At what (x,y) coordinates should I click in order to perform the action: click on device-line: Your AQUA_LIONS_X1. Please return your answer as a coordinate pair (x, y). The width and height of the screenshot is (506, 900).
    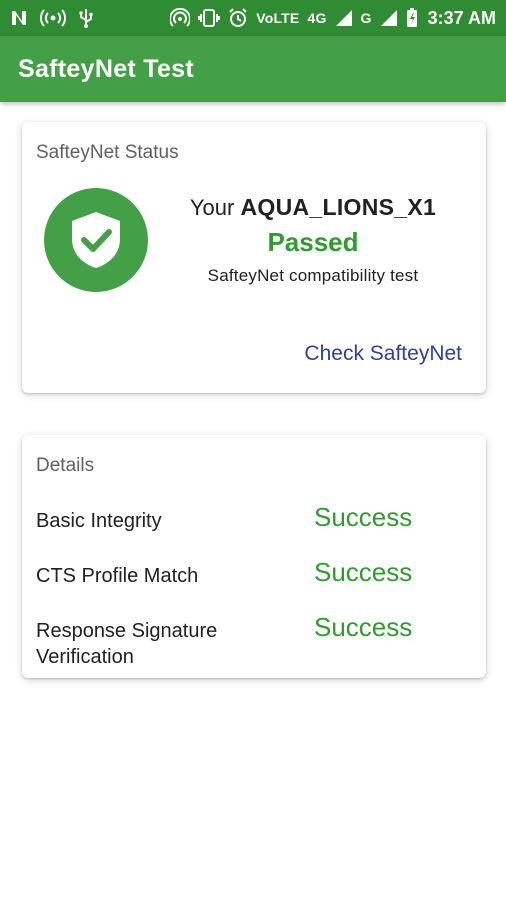
    Looking at the image, I should click on (313, 207).